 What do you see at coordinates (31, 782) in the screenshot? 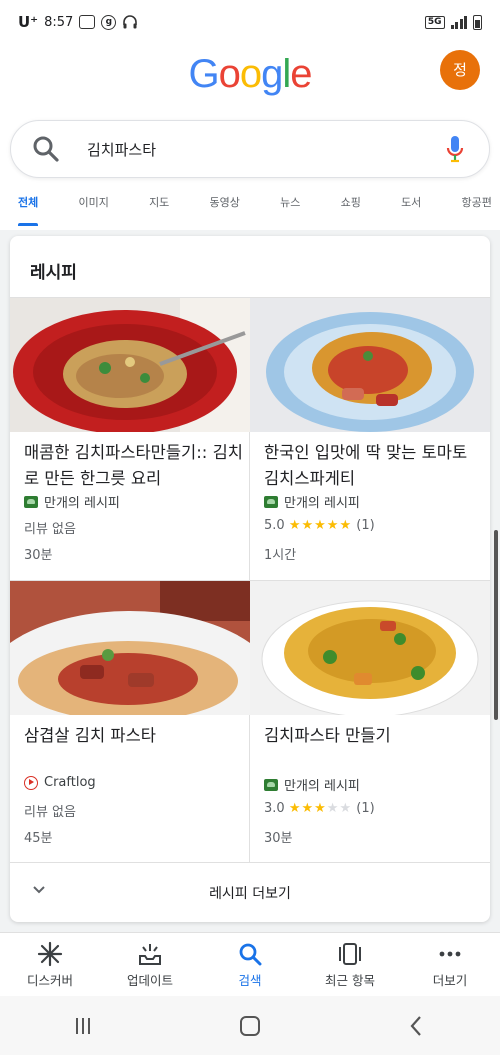
I see `play-icon` at bounding box center [31, 782].